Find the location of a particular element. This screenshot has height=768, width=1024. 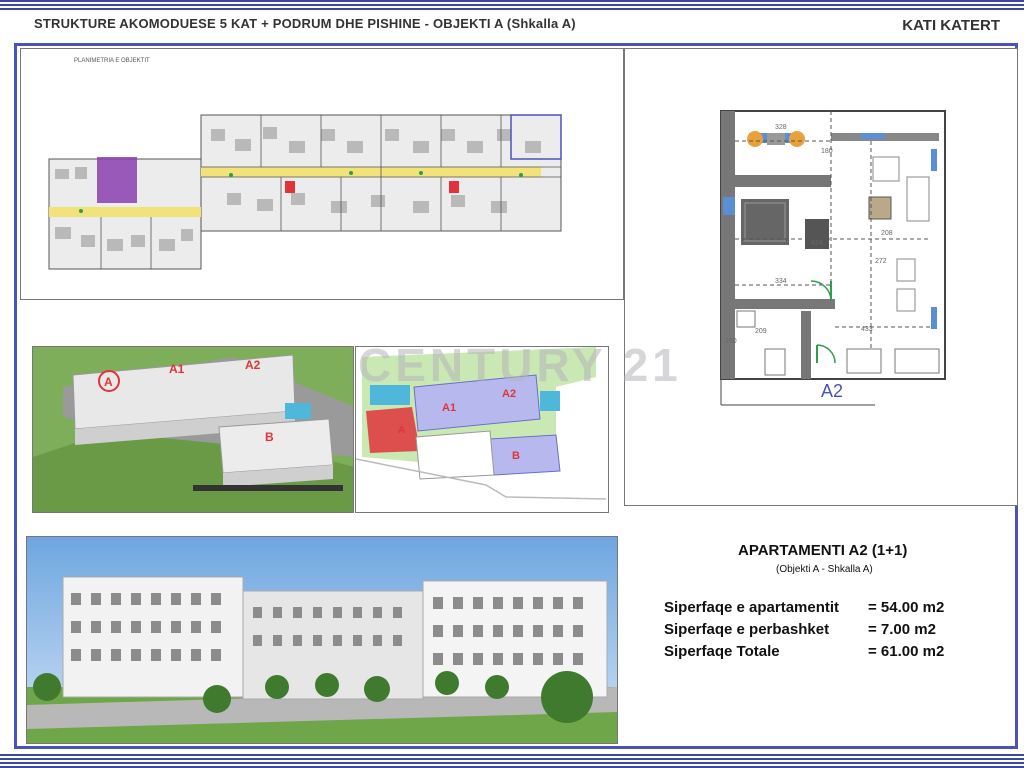

dim-label: 200 is located at coordinates (731, 341).